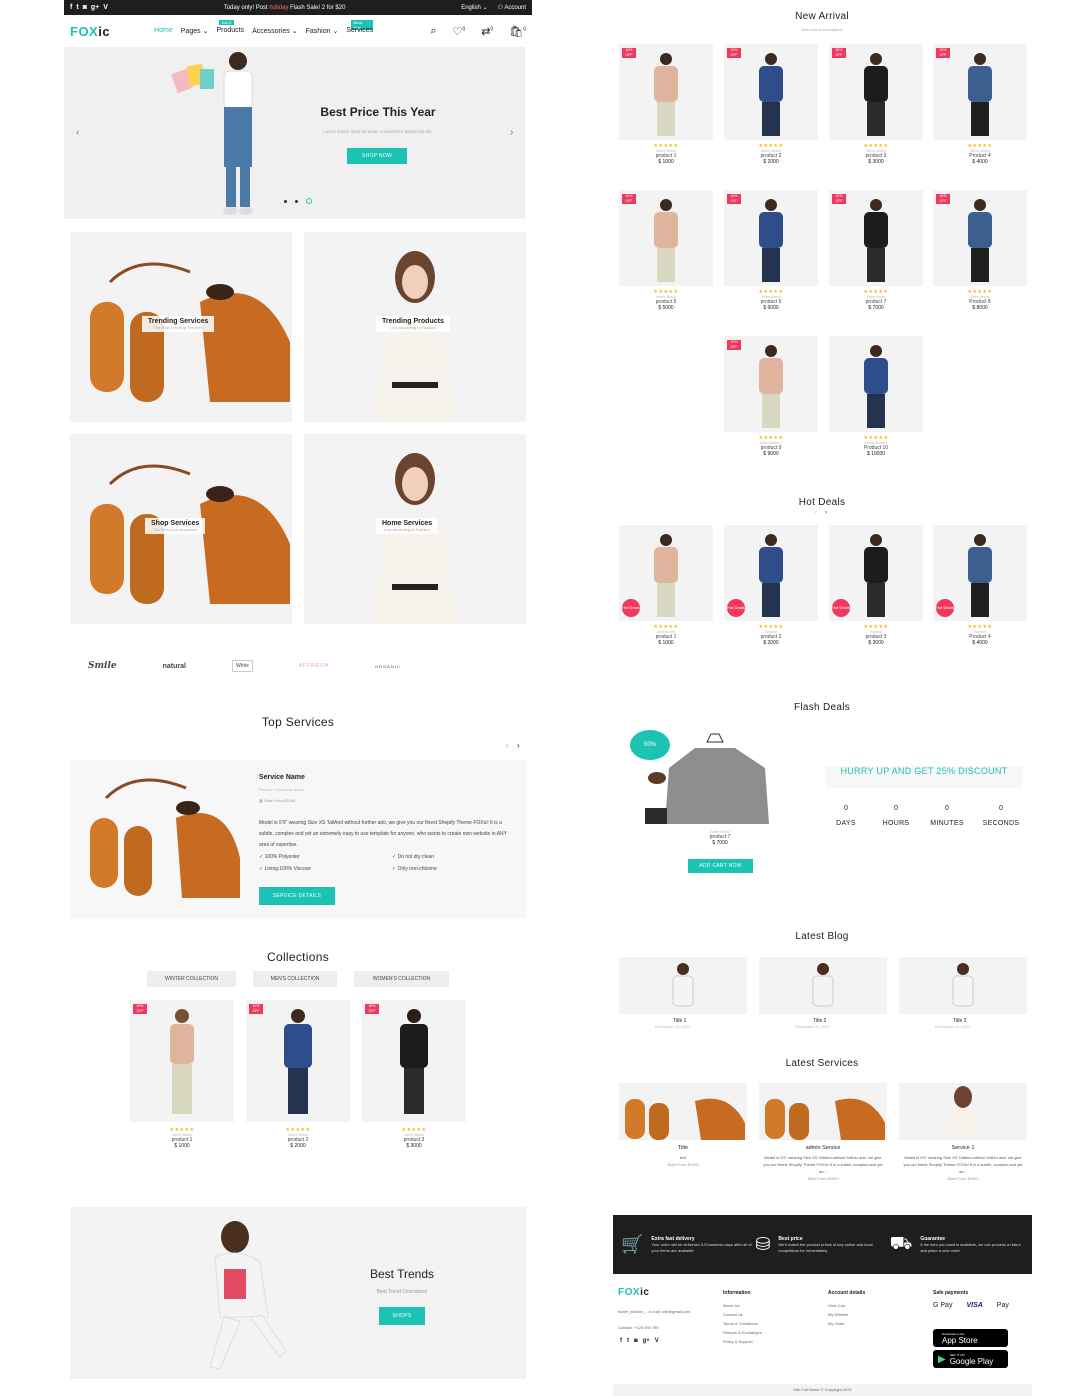  Describe the element at coordinates (487, 31) in the screenshot. I see `compare-icon: ⇄0` at that location.